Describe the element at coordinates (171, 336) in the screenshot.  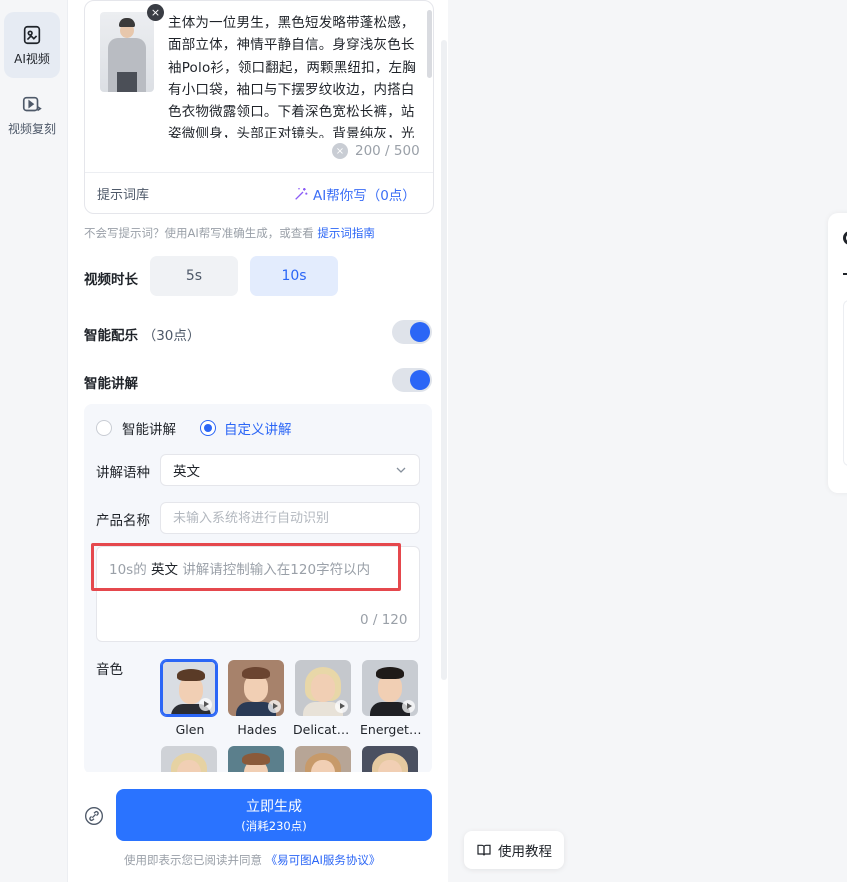
I see `music-cost: （30点）` at that location.